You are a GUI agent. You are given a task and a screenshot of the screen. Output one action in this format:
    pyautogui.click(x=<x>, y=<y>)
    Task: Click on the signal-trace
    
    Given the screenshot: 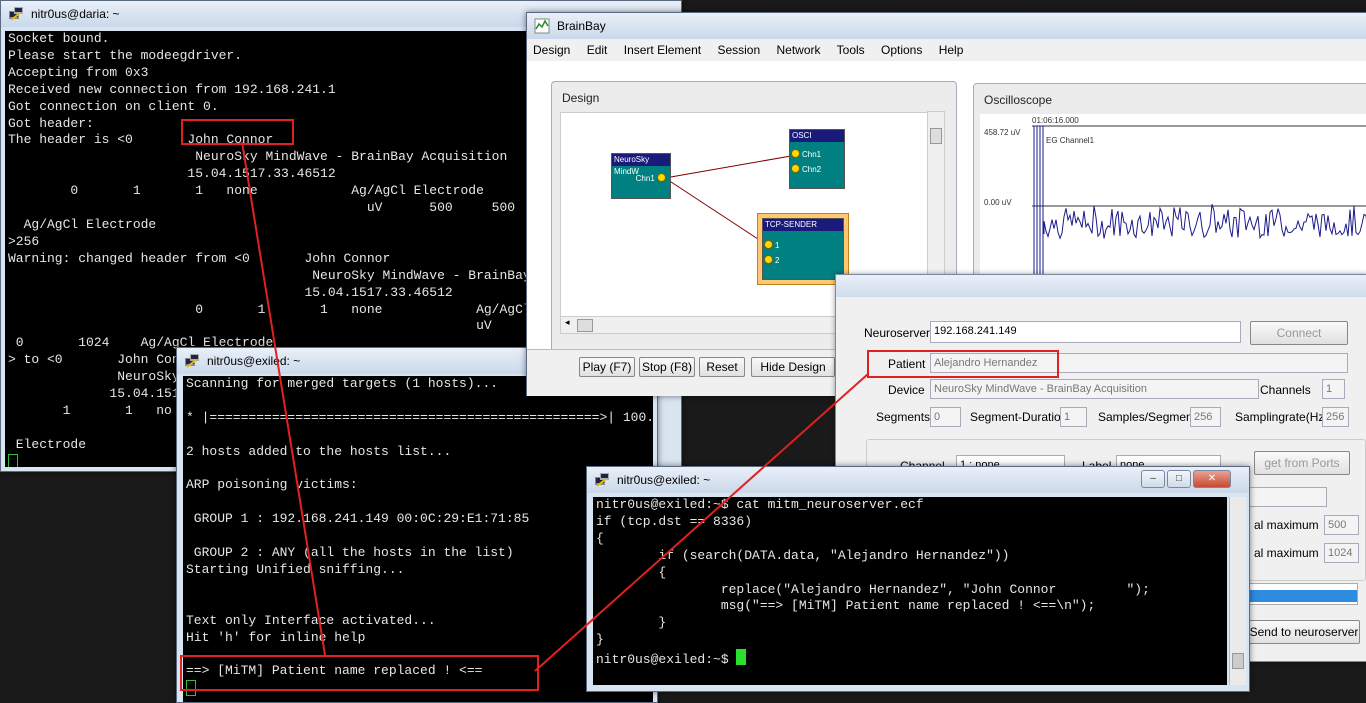 What is the action you would take?
    pyautogui.click(x=1204, y=222)
    